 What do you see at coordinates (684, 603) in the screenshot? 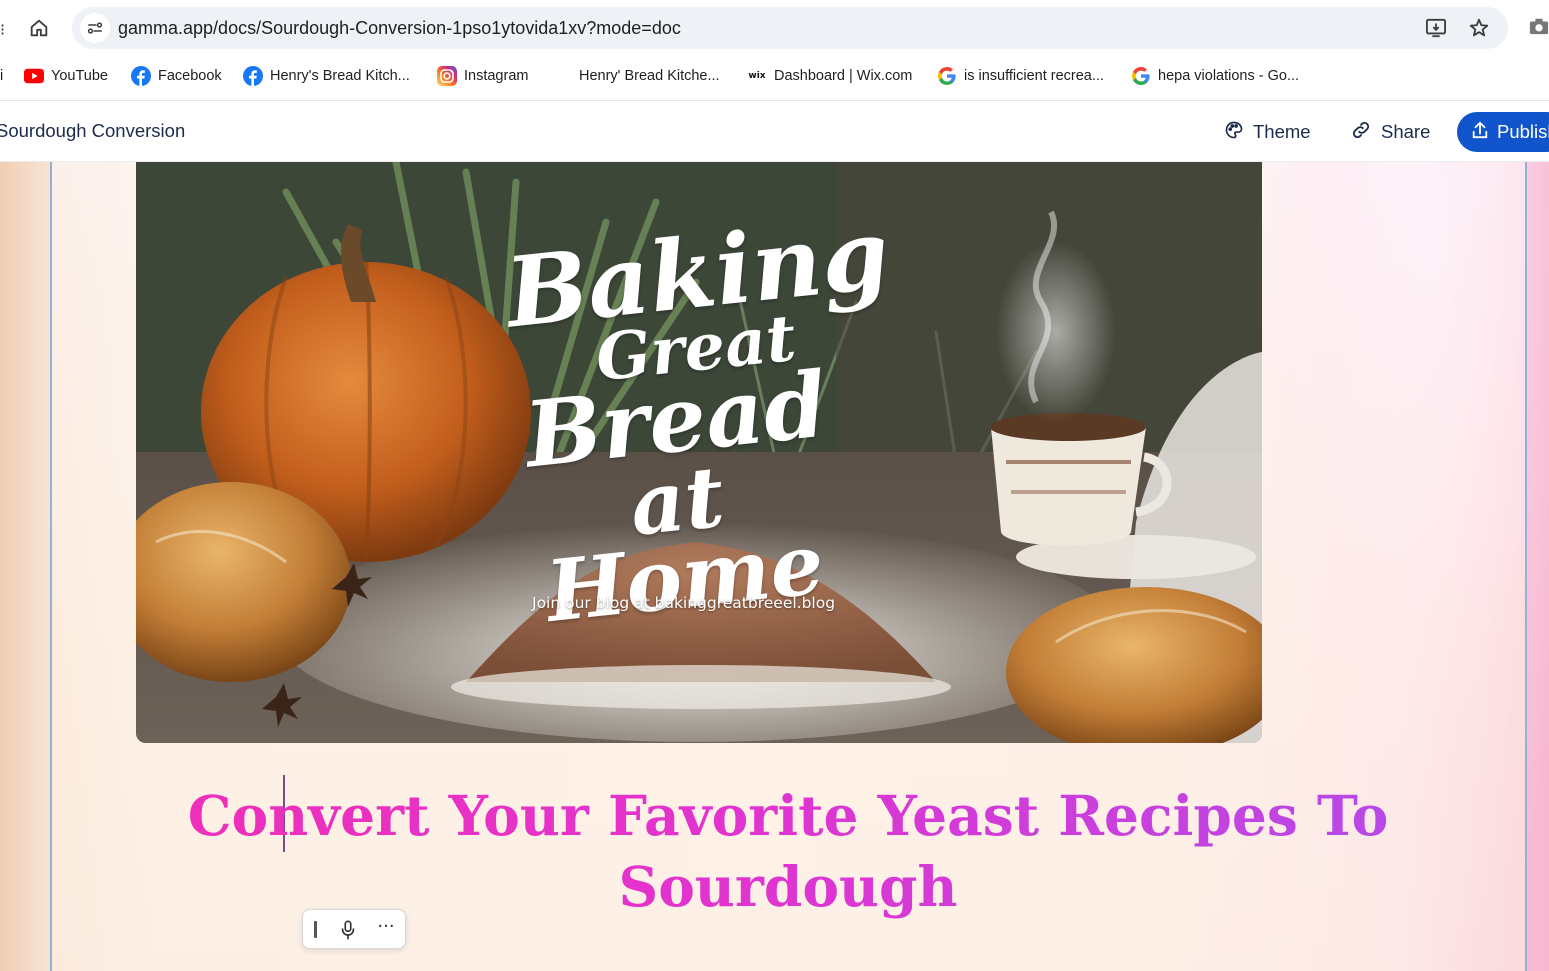
I see `hero-caption: Join our blog at bakinggreatbreeel.blog` at bounding box center [684, 603].